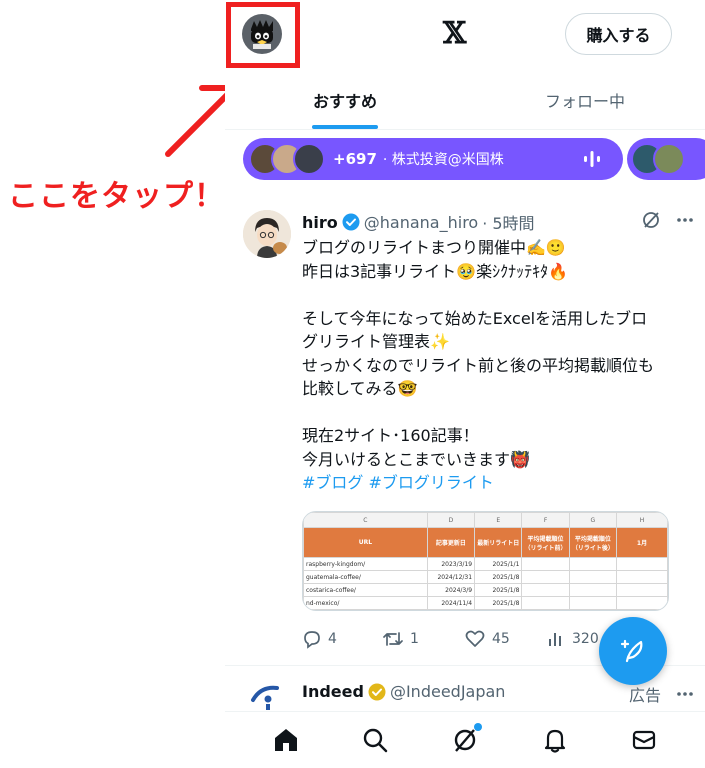 Image resolution: width=705 pixels, height=768 pixels. I want to click on like-count: 45, so click(501, 639).